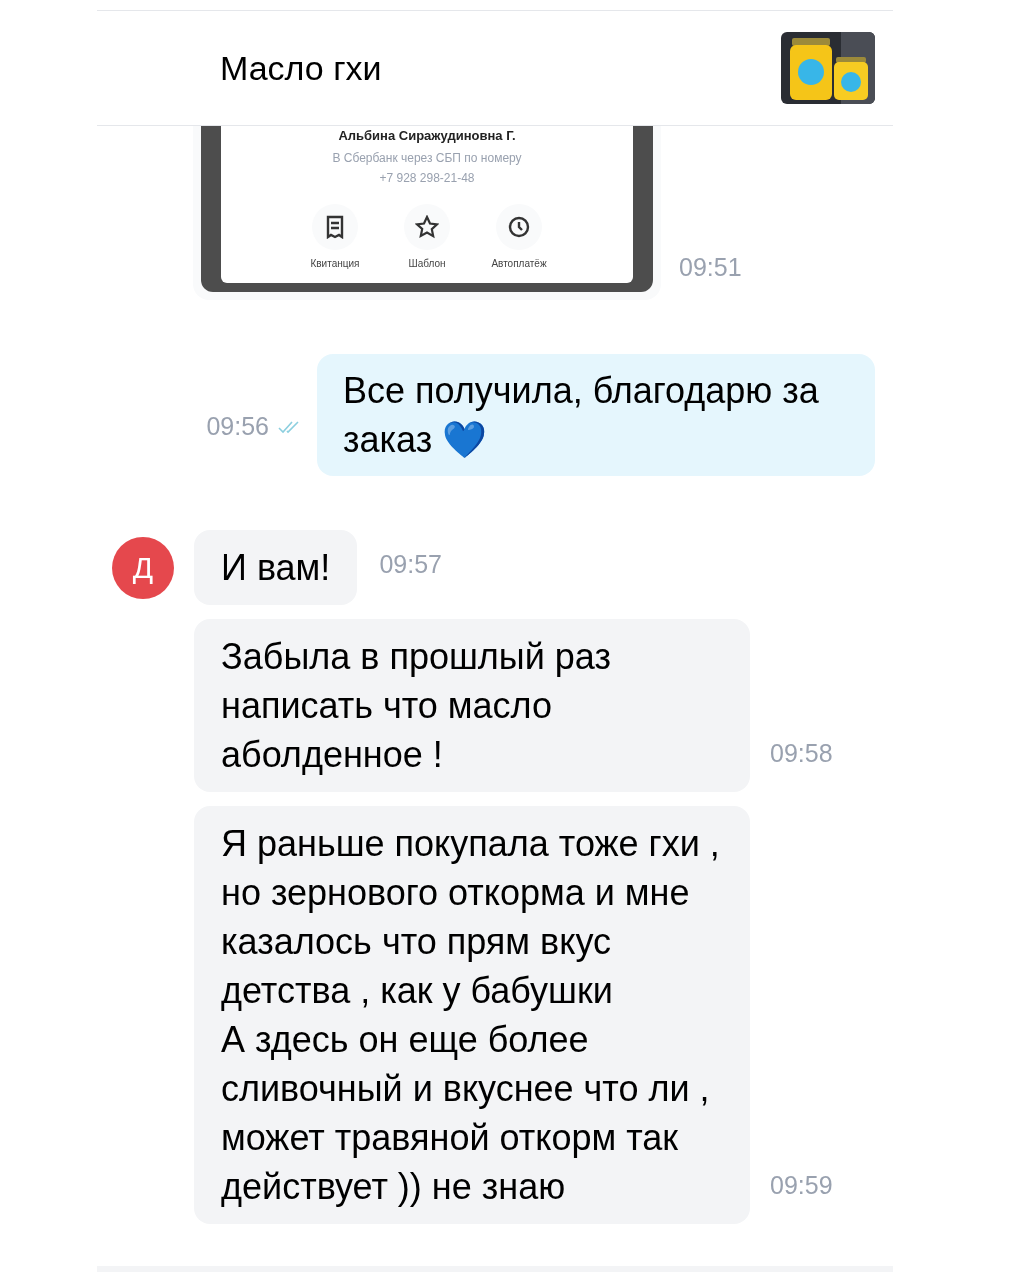 The image size is (1024, 1280). Describe the element at coordinates (410, 564) in the screenshot. I see `message-time: 09:57` at that location.